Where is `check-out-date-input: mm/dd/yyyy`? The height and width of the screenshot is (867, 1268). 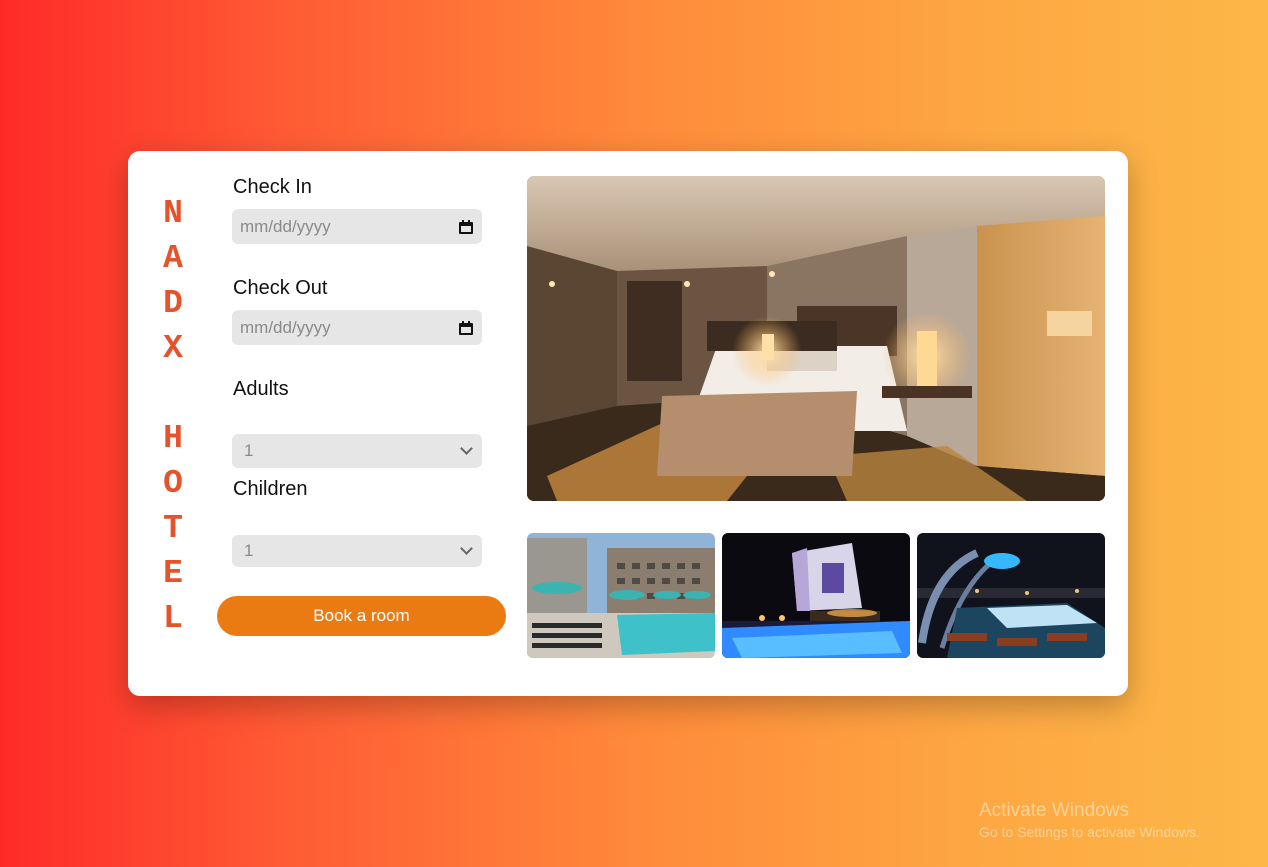
check-out-date-input: mm/dd/yyyy is located at coordinates (357, 327).